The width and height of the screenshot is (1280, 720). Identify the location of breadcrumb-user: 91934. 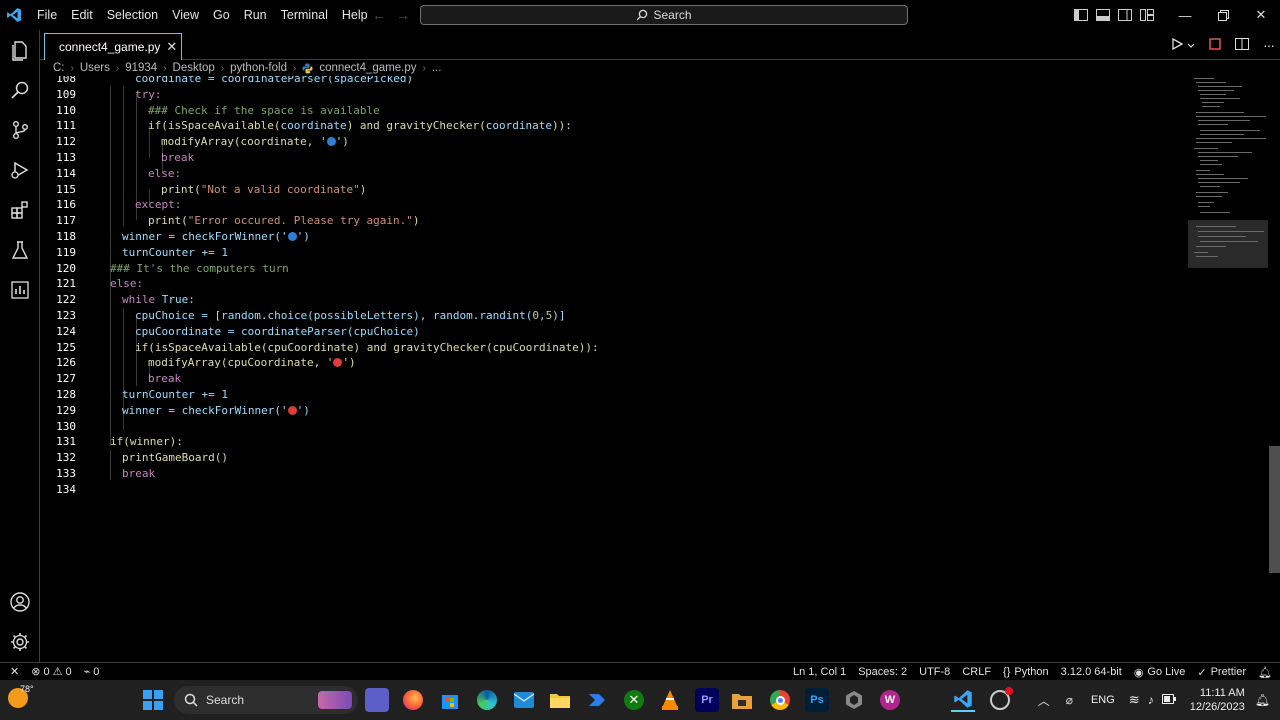
(141, 68).